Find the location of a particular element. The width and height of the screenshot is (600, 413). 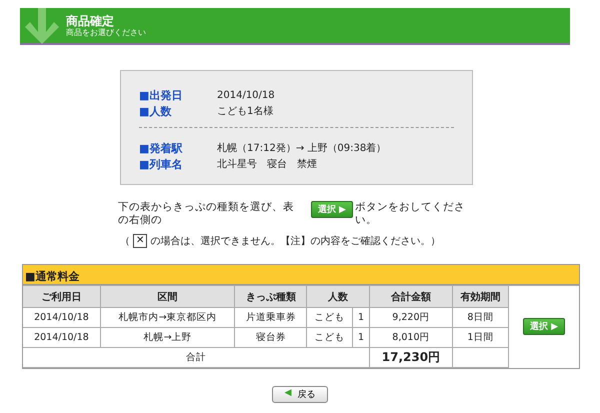

instruction-text: ボタンをおしてください。 is located at coordinates (410, 214).